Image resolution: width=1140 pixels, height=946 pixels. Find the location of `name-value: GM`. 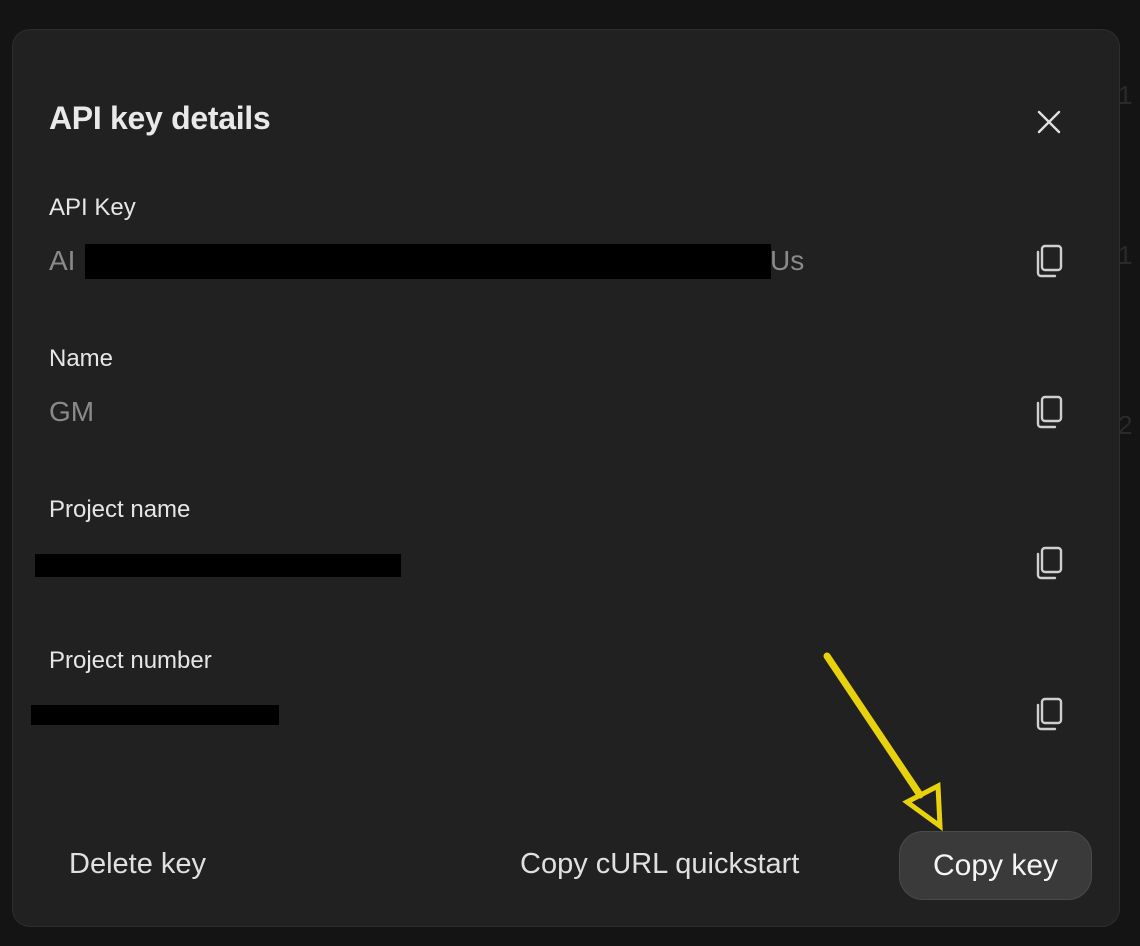

name-value: GM is located at coordinates (72, 411).